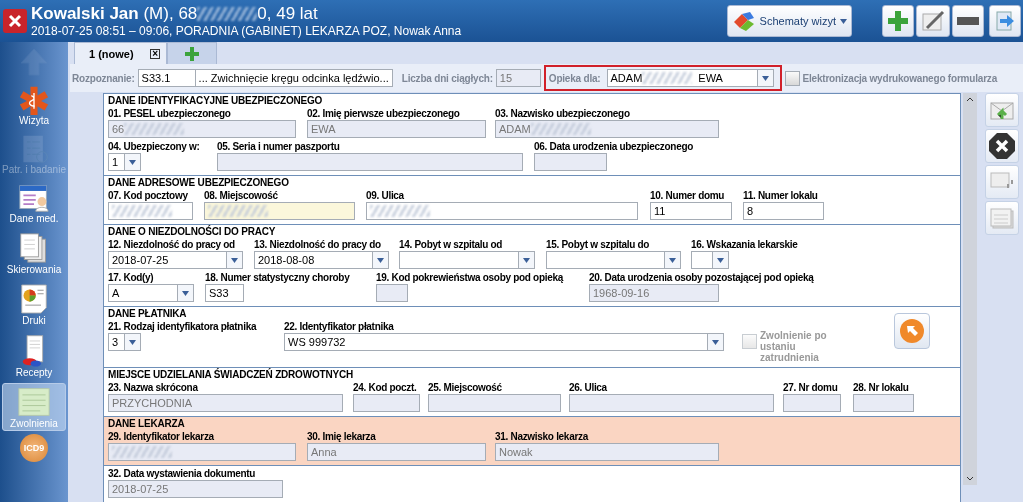 This screenshot has height=502, width=1023. Describe the element at coordinates (34, 304) in the screenshot. I see `sidebar-item: Druki` at that location.